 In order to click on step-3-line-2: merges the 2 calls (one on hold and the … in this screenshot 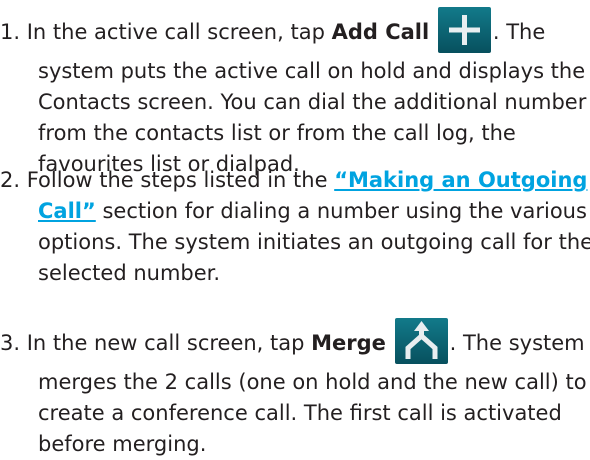, I will do `click(312, 382)`.